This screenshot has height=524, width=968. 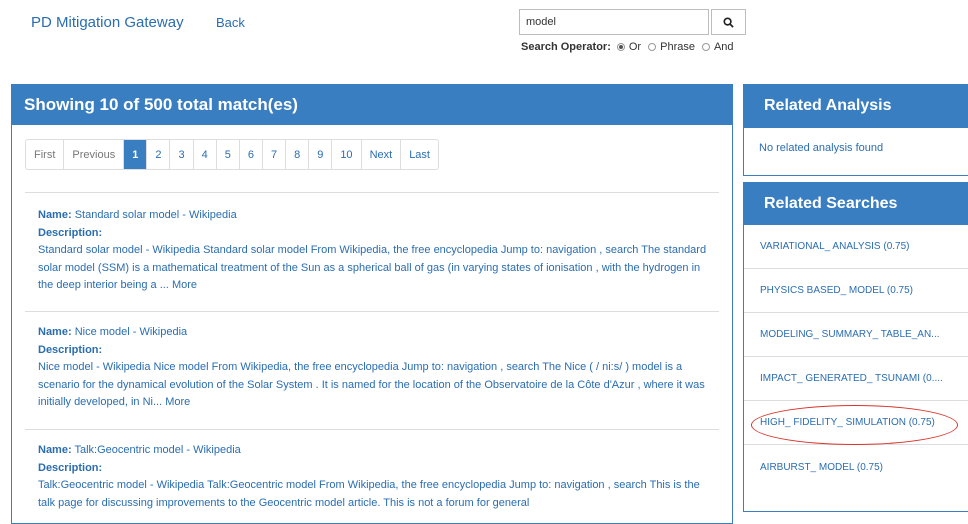 What do you see at coordinates (319, 154) in the screenshot?
I see `page-9: 9` at bounding box center [319, 154].